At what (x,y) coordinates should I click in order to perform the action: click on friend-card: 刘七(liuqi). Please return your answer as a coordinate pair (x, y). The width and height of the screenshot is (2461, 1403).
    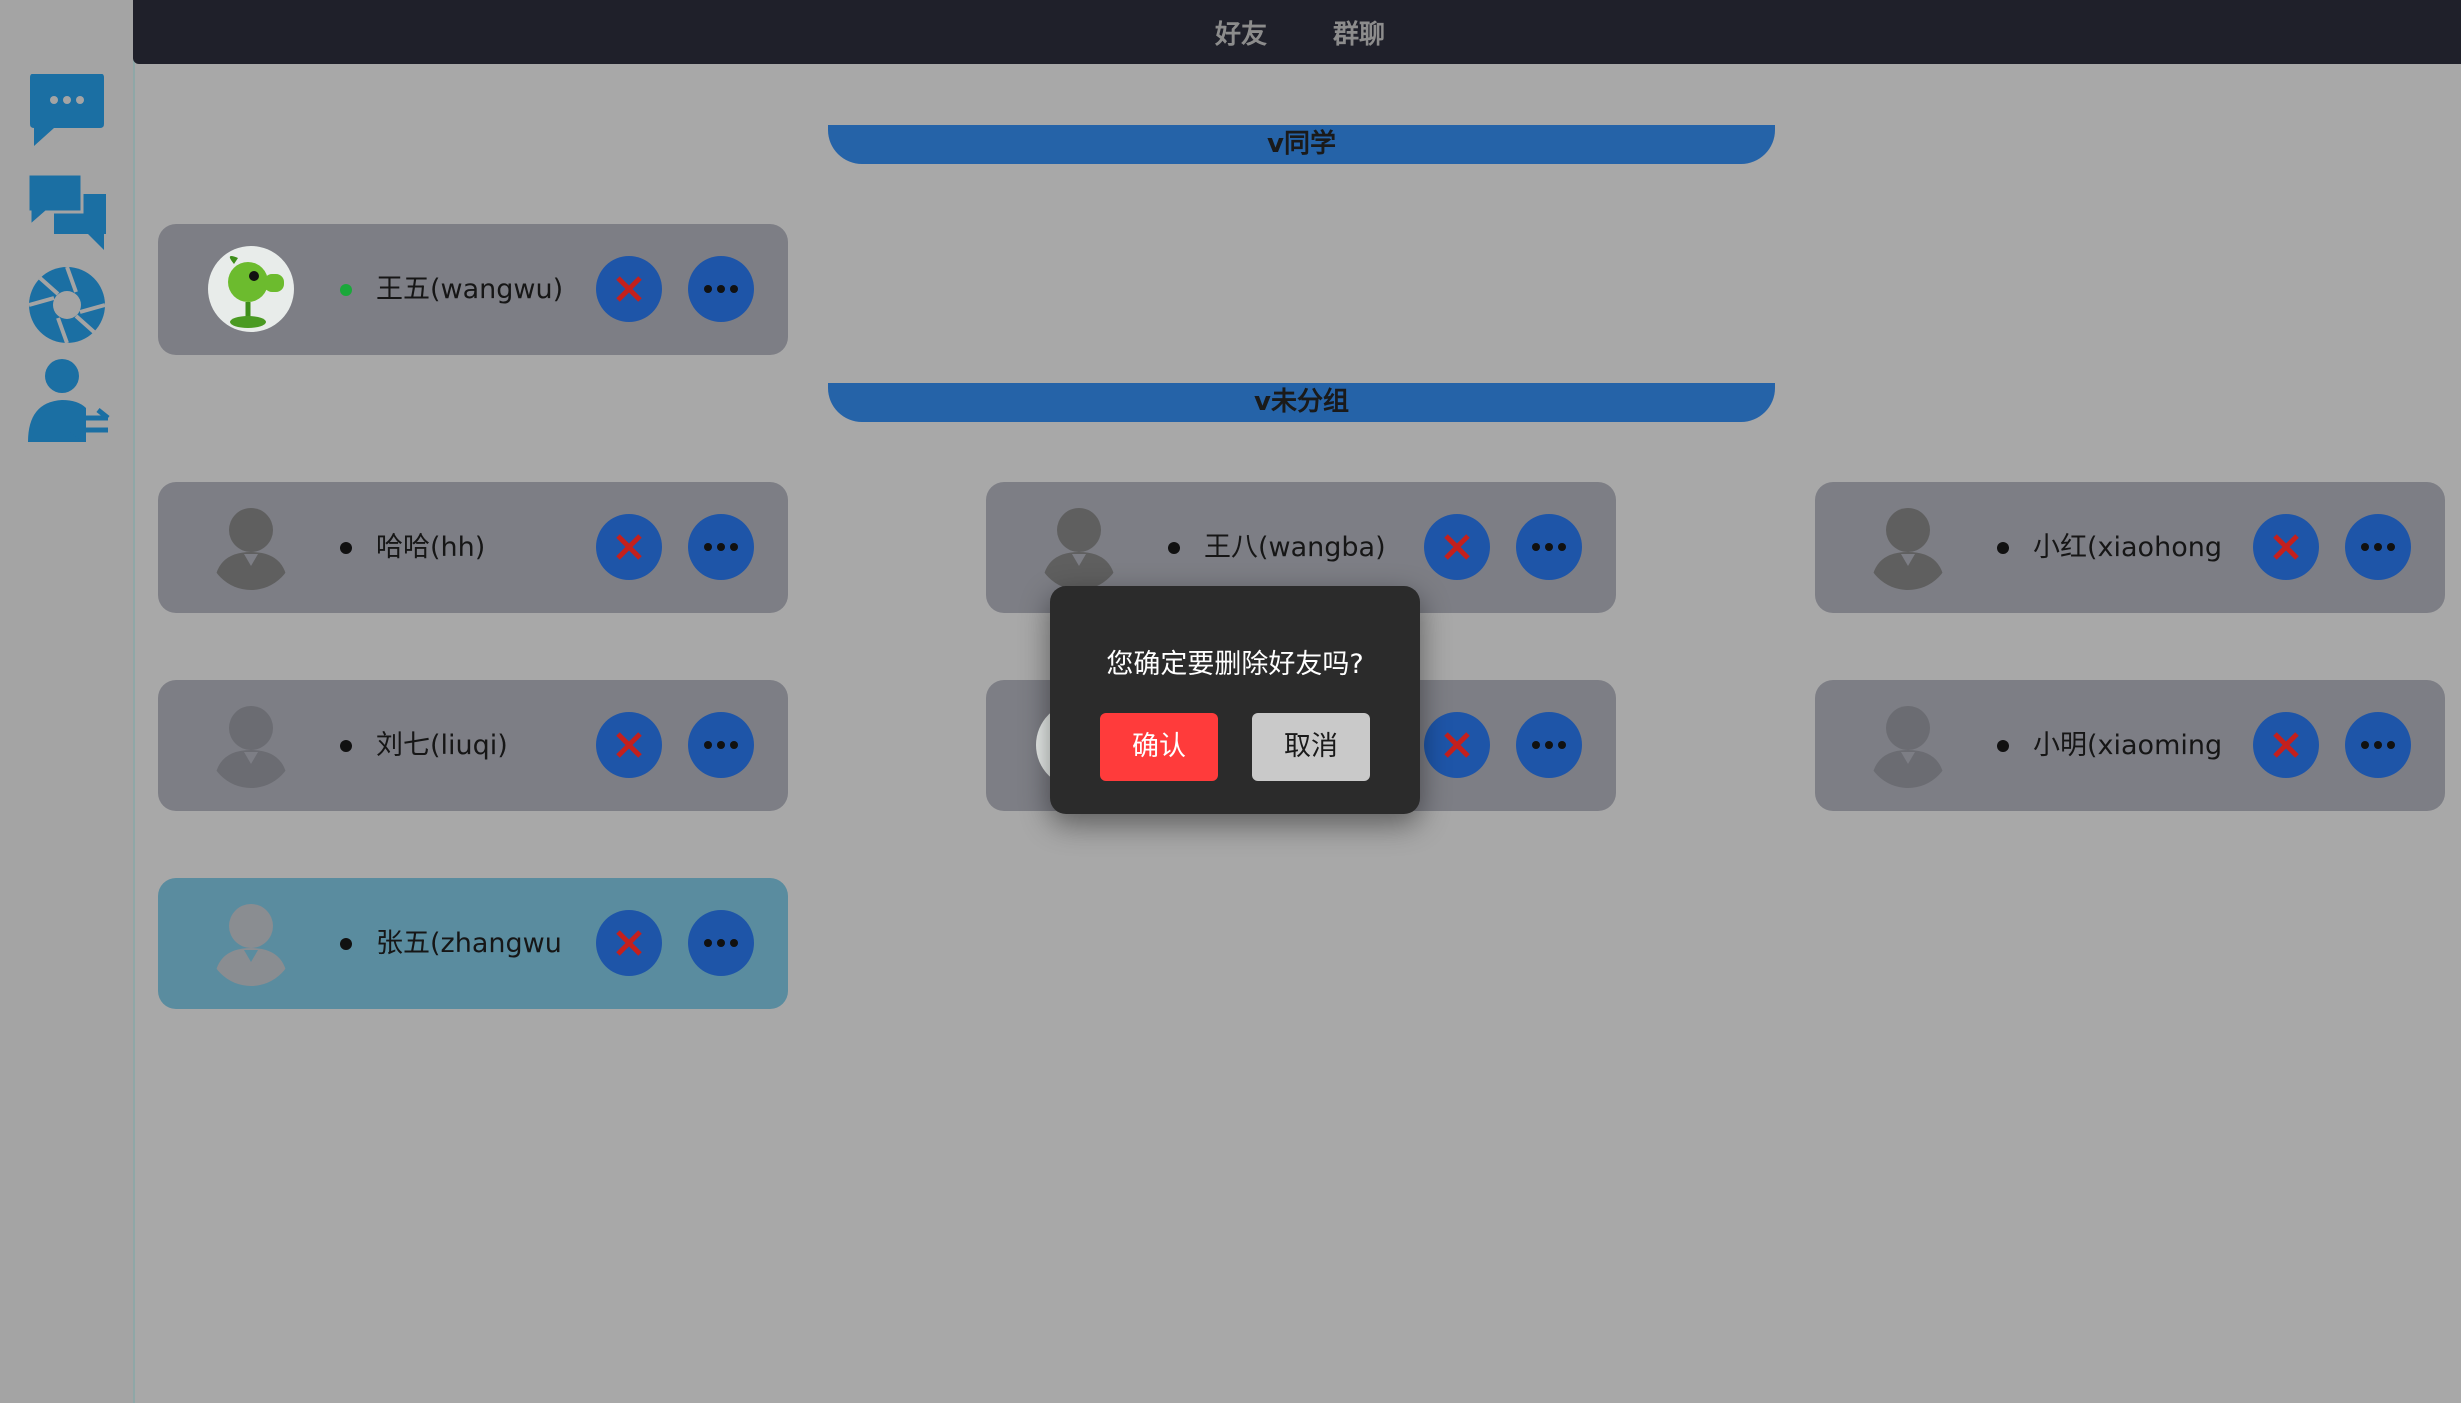
    Looking at the image, I should click on (473, 745).